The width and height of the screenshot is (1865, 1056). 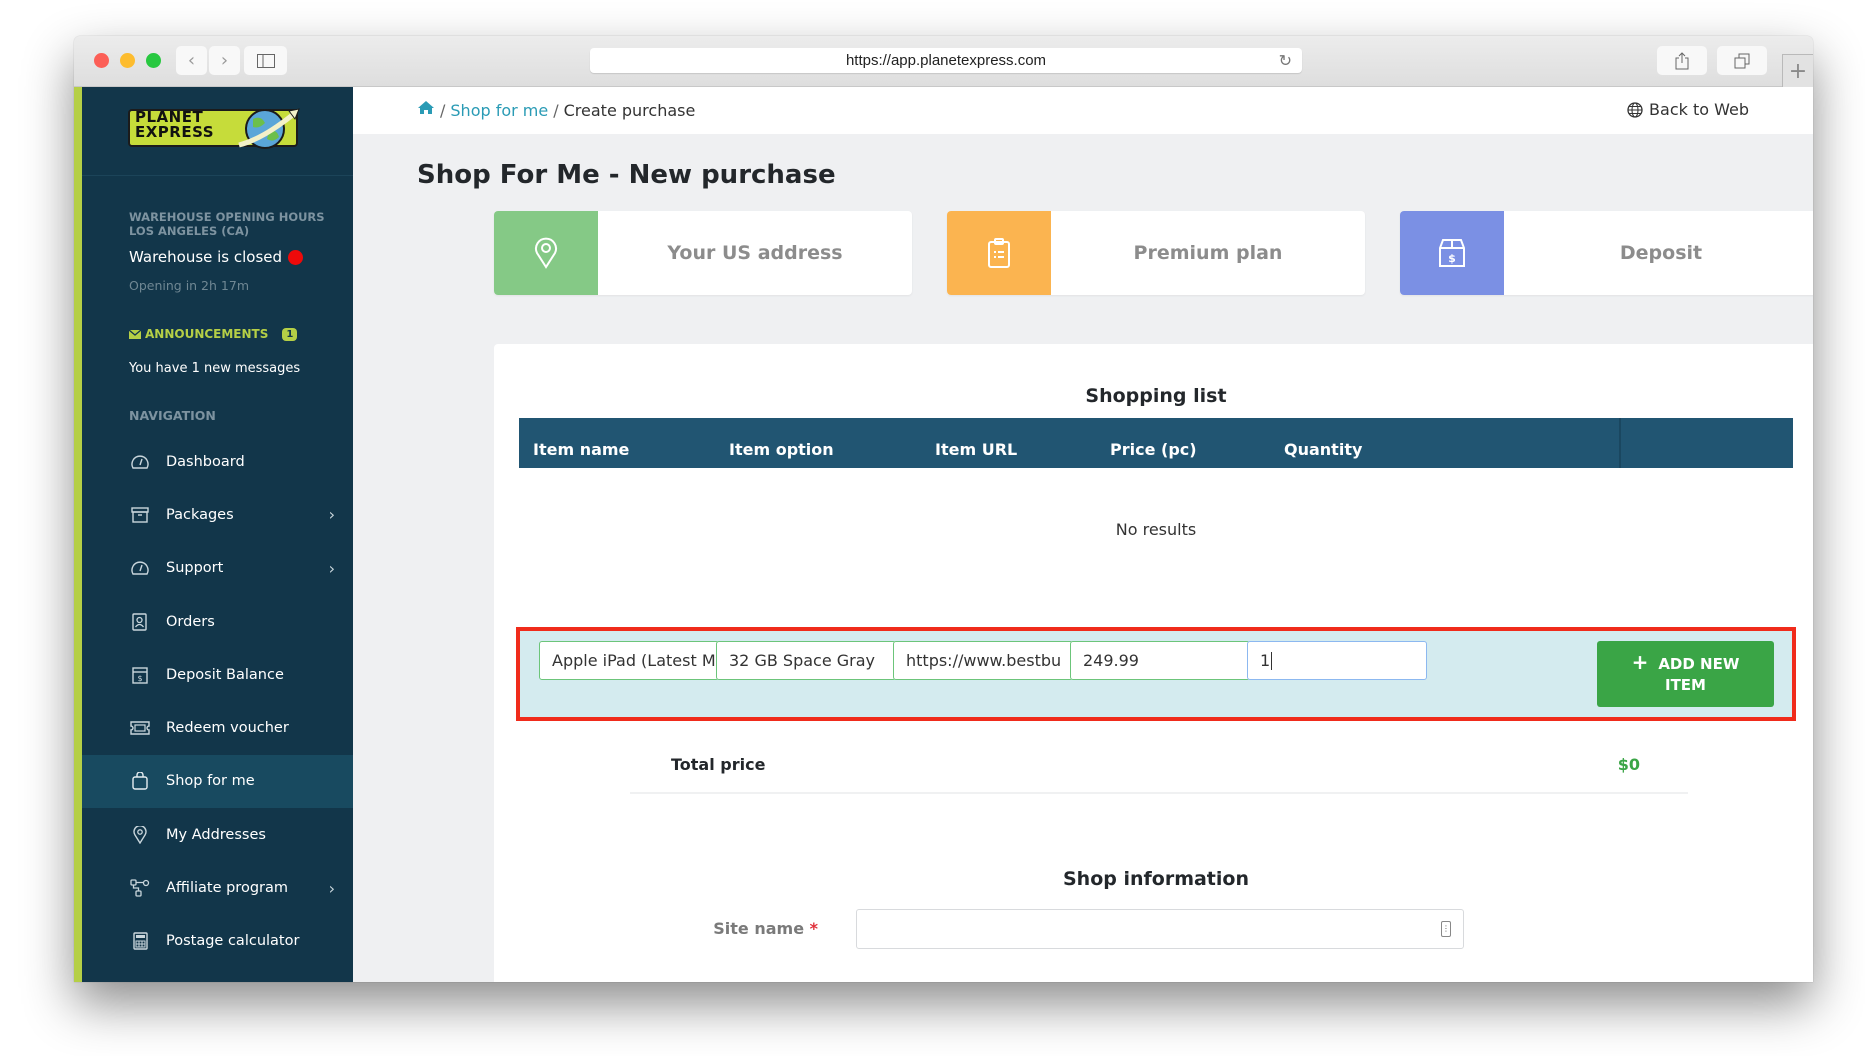 What do you see at coordinates (1208, 253) in the screenshot?
I see `premium-plan-card-label: Premium plan` at bounding box center [1208, 253].